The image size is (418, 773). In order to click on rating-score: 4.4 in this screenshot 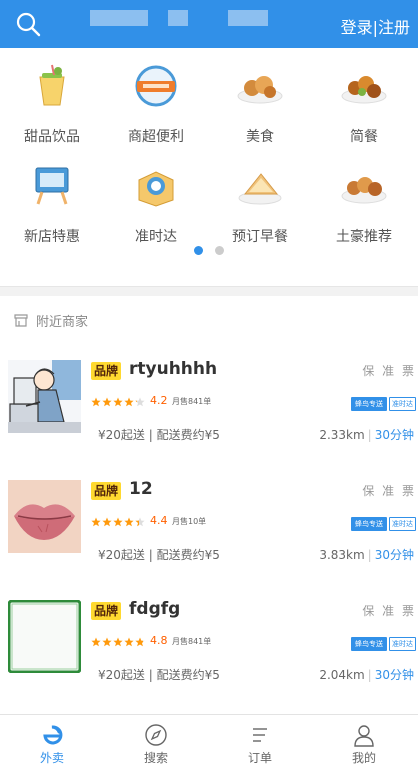, I will do `click(159, 520)`.